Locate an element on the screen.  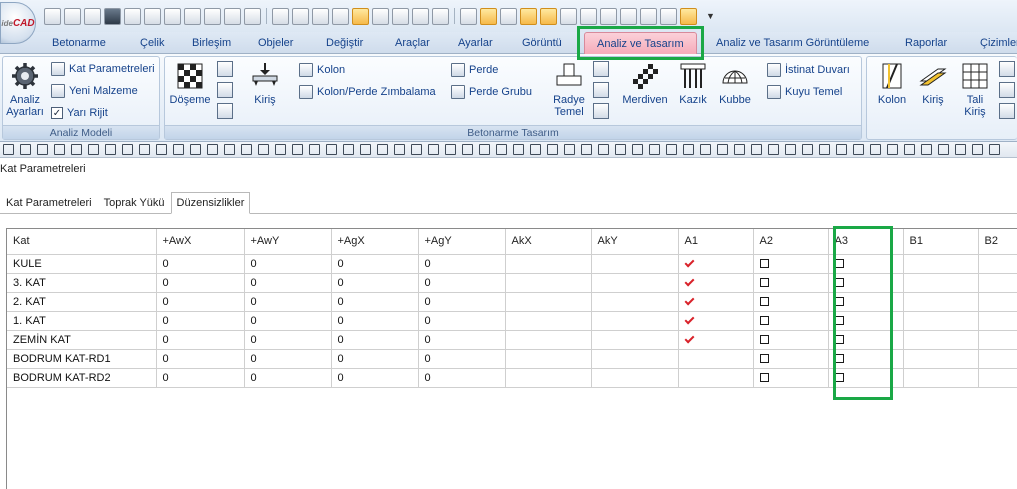
column-header-agx: +AgX is located at coordinates (375, 242).